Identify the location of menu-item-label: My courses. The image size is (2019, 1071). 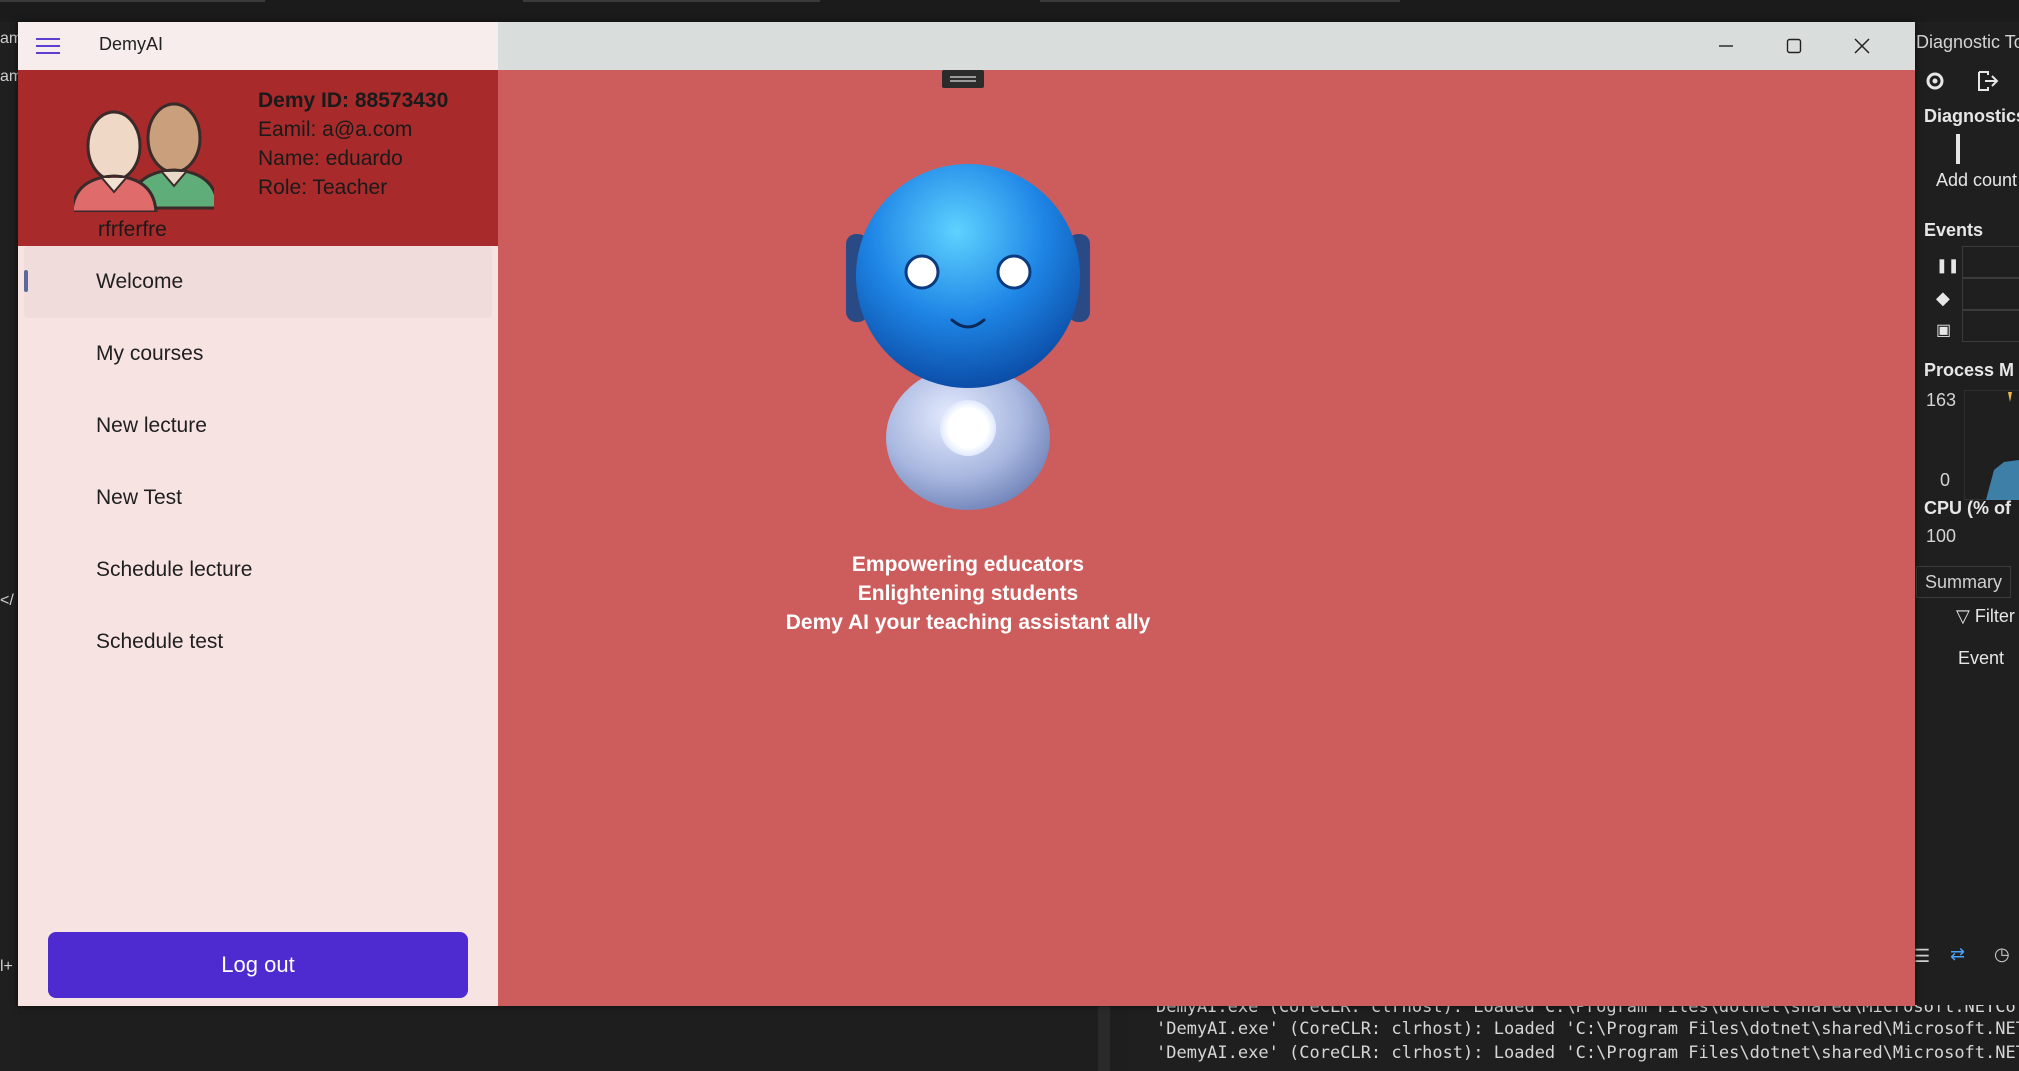
(150, 353).